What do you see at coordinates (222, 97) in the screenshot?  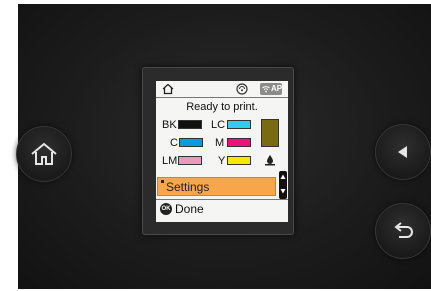 I see `header-divider` at bounding box center [222, 97].